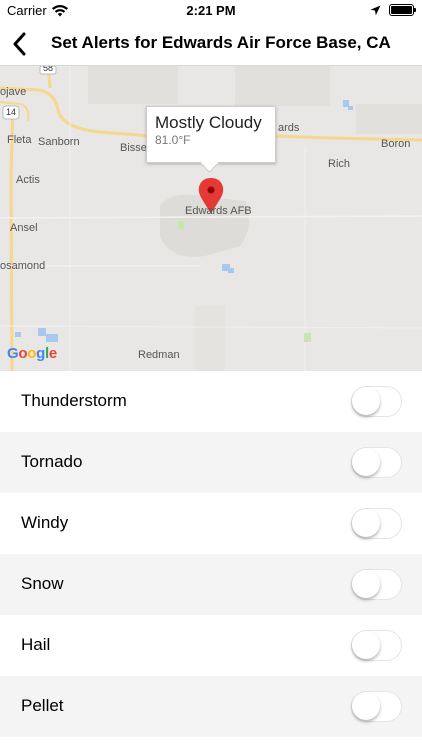 The height and width of the screenshot is (750, 422). I want to click on map-label-edwards: ards, so click(289, 128).